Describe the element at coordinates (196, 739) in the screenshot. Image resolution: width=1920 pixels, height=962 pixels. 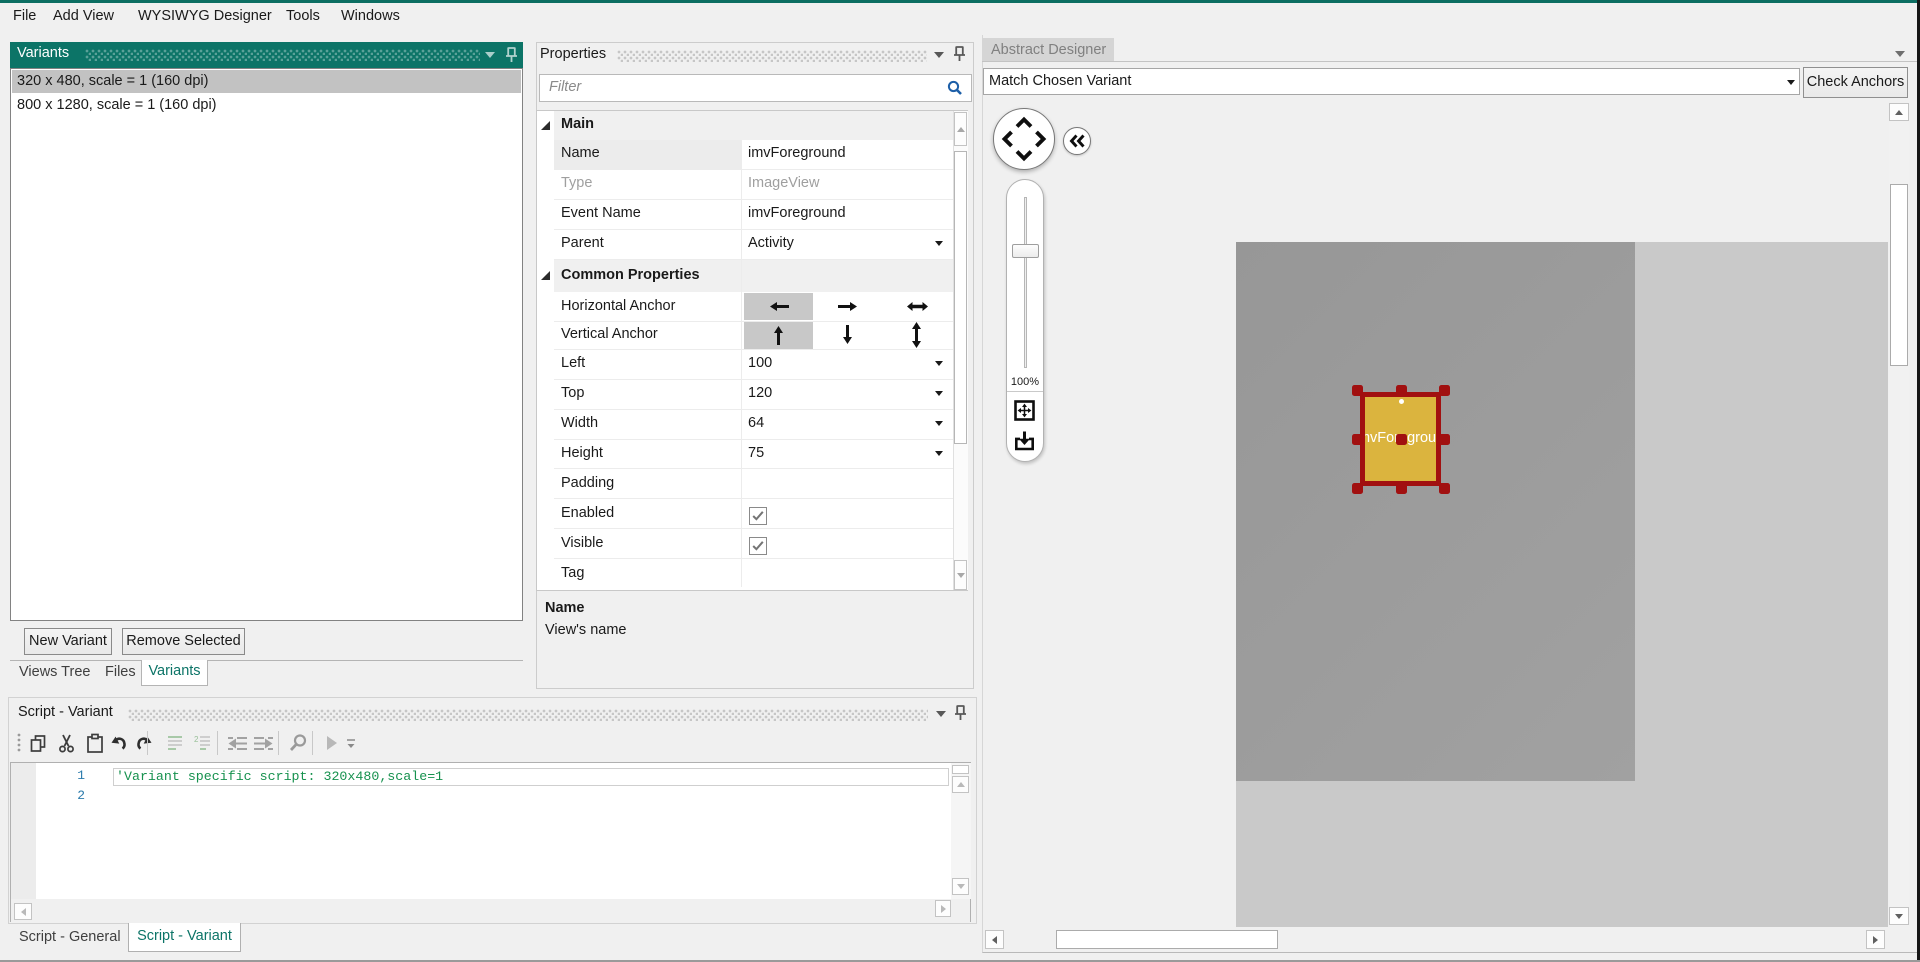
I see `svg-text: 2` at that location.